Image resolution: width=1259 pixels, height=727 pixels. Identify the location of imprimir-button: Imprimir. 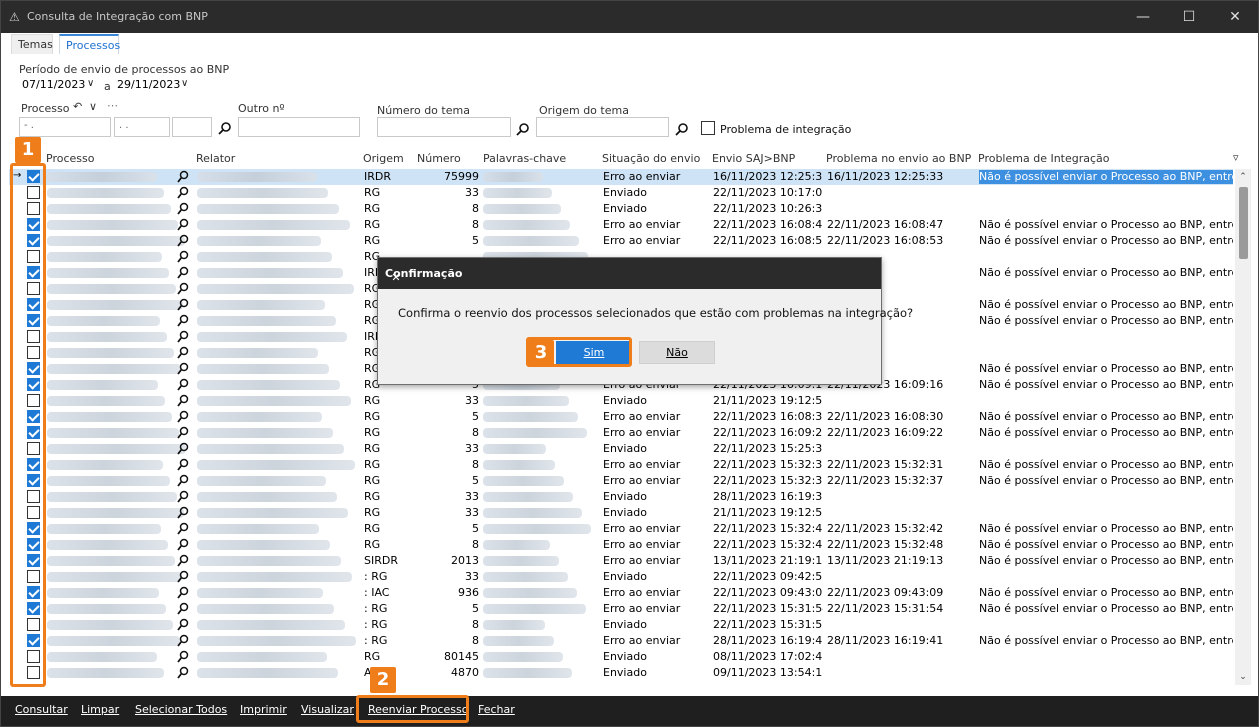
(263, 709).